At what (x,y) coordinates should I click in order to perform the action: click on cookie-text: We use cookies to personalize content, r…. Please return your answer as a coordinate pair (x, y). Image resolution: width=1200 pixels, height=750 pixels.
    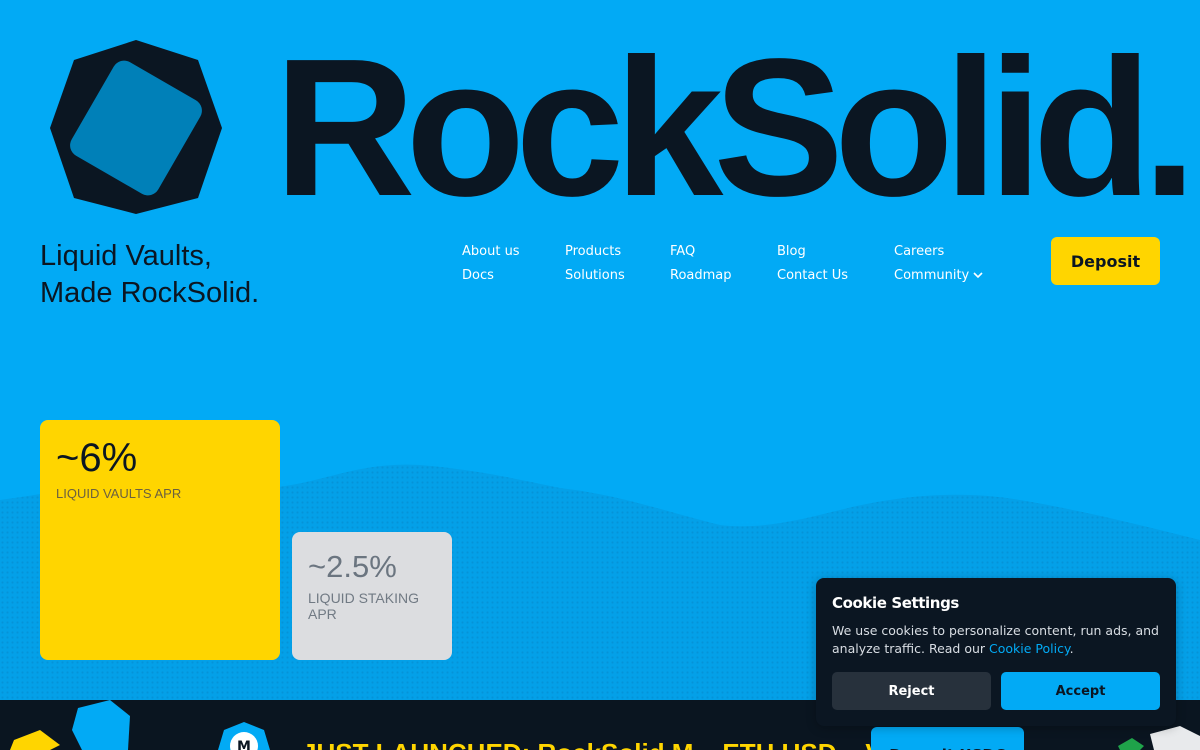
    Looking at the image, I should click on (996, 640).